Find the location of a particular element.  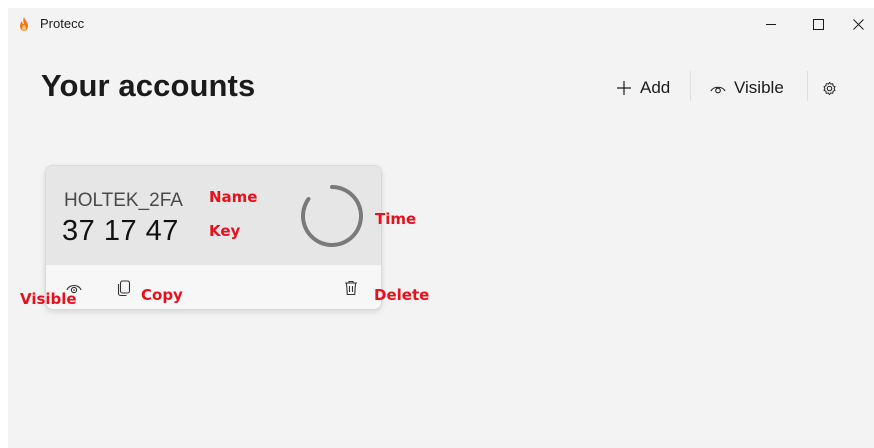

maximize-button is located at coordinates (818, 24).